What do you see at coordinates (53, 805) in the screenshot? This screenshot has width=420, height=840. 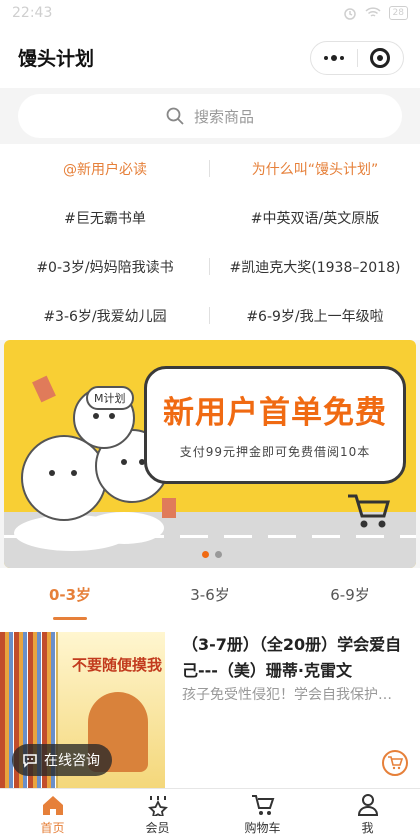 I see `home-icon` at bounding box center [53, 805].